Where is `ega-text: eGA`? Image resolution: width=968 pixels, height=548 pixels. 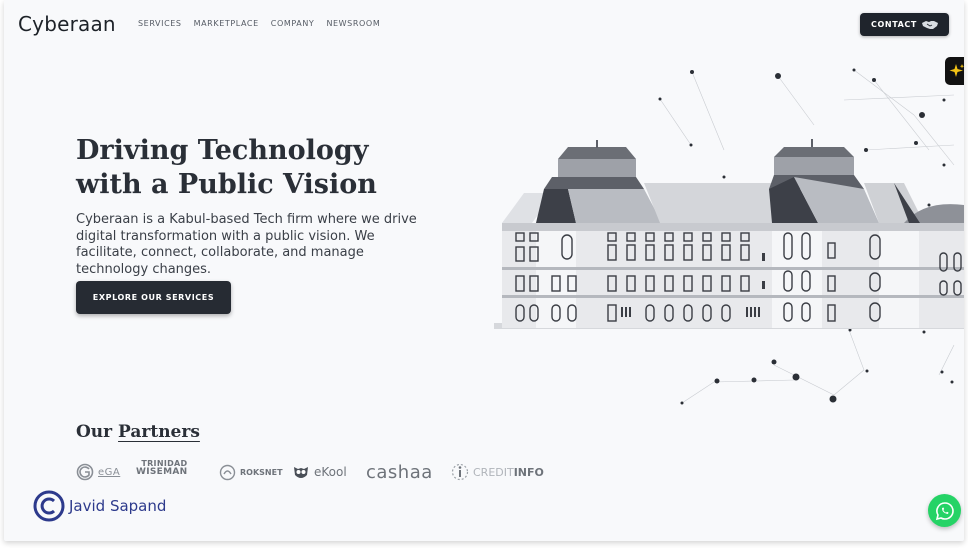 ega-text: eGA is located at coordinates (109, 472).